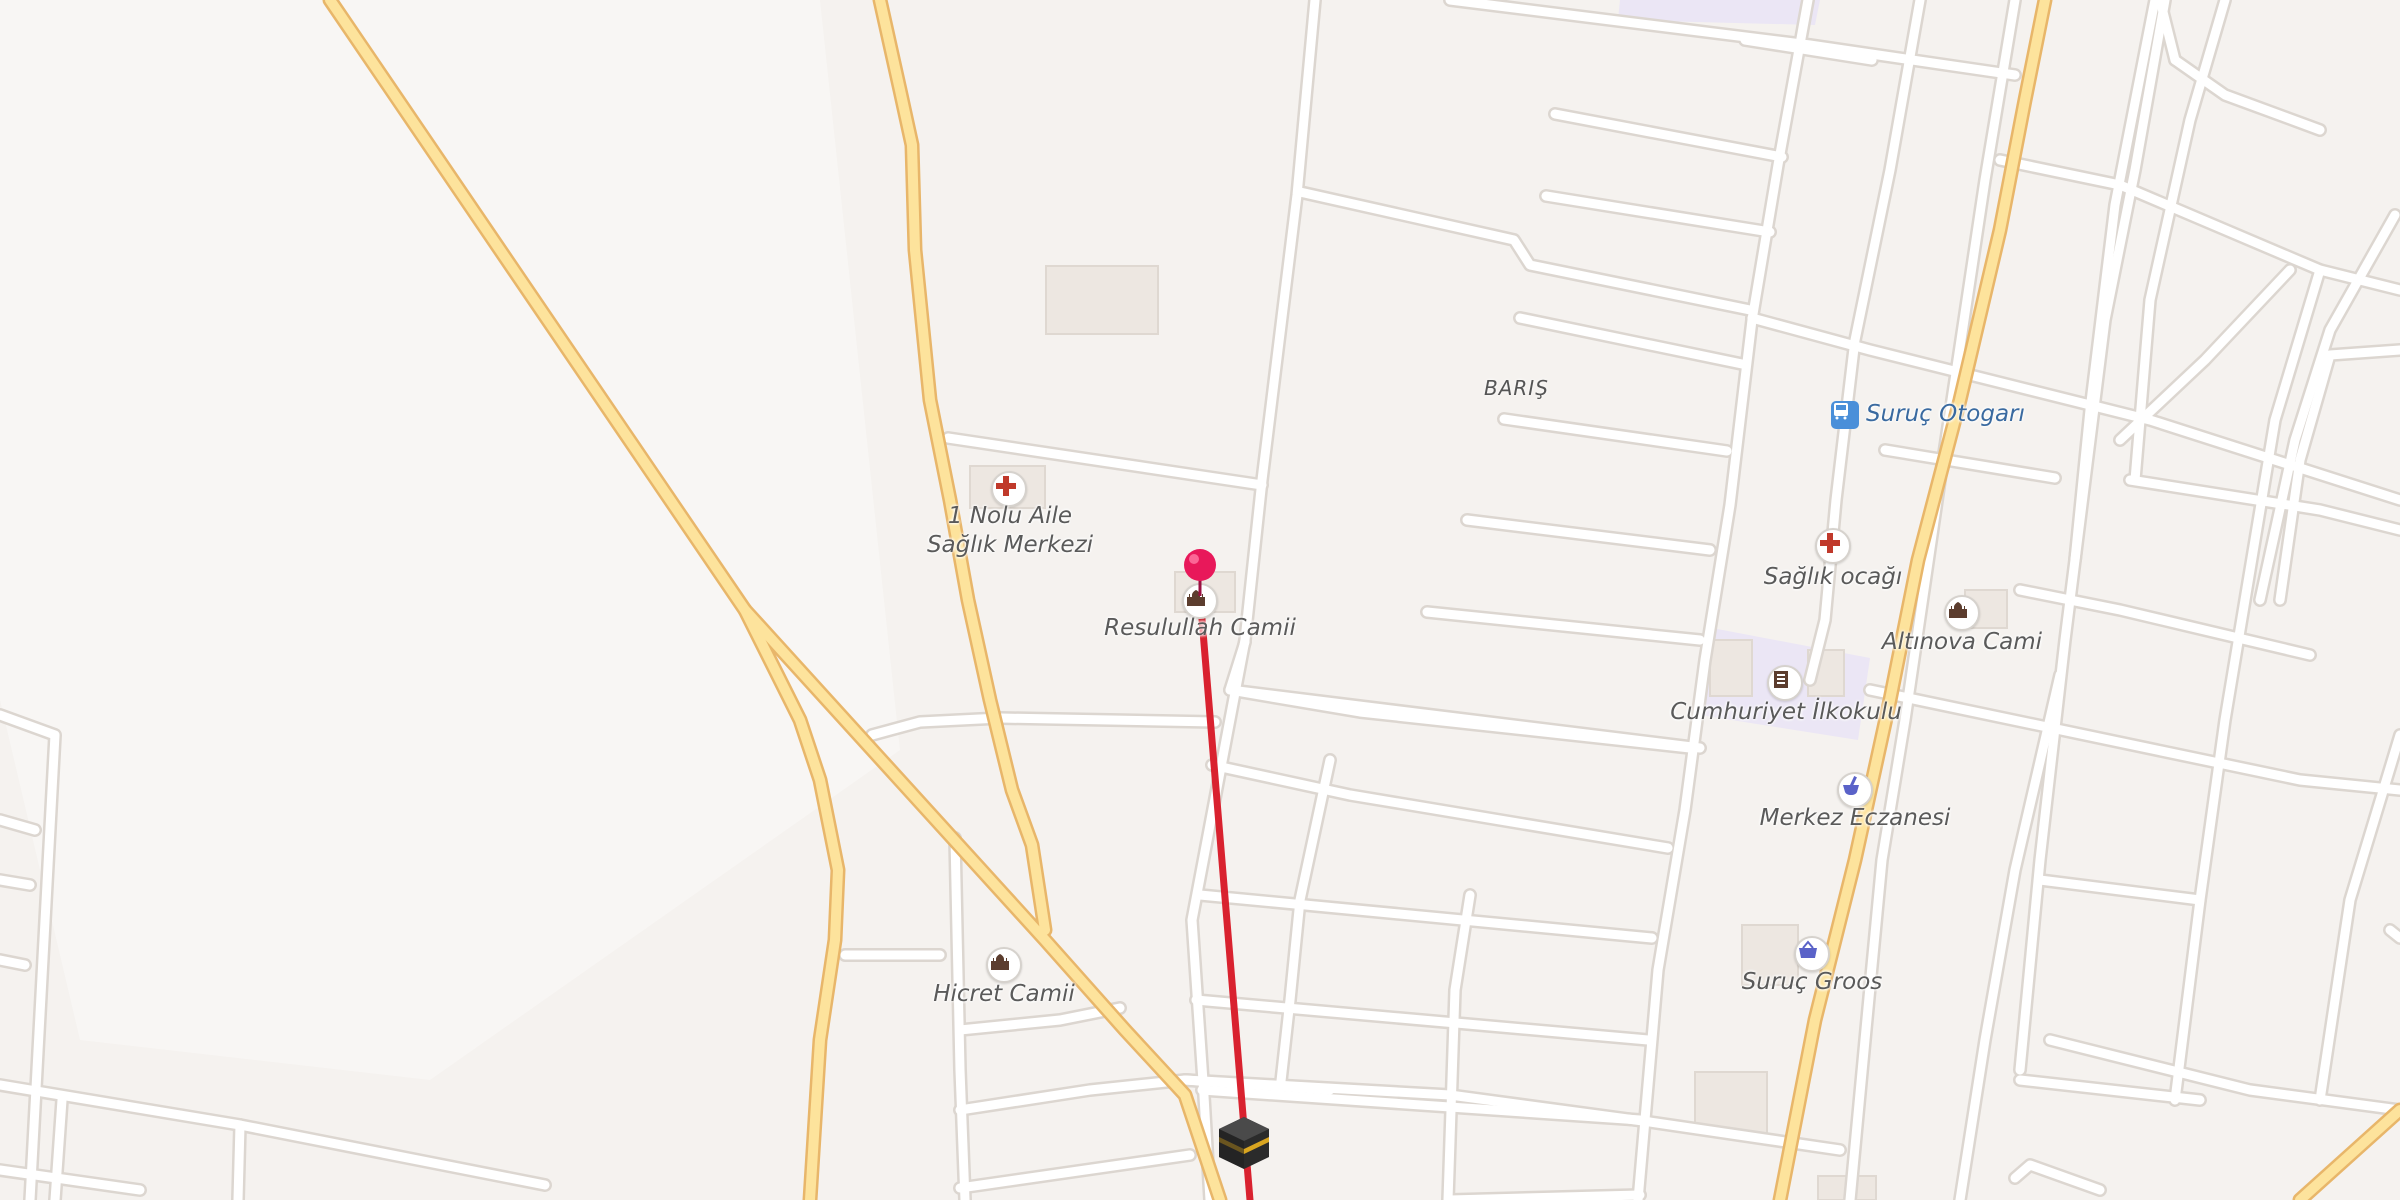 The height and width of the screenshot is (1200, 2400). Describe the element at coordinates (1833, 546) in the screenshot. I see `medical-cross-icon` at that location.